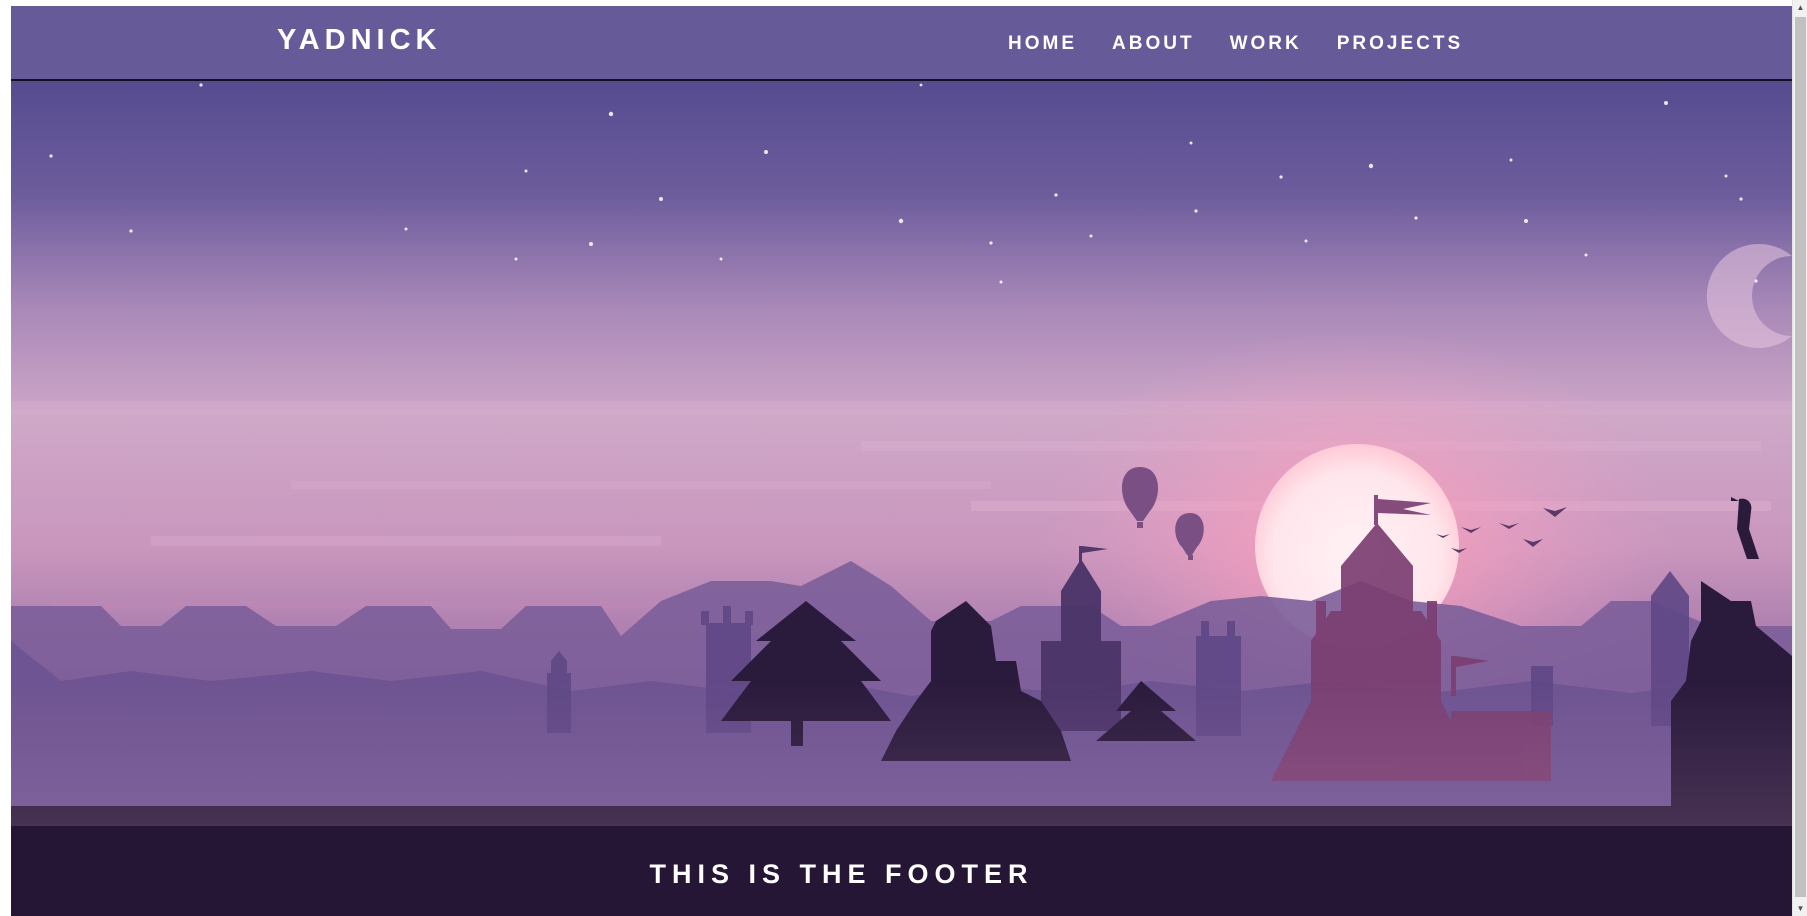  Describe the element at coordinates (1153, 44) in the screenshot. I see `nav-about-link: ABOUT` at that location.